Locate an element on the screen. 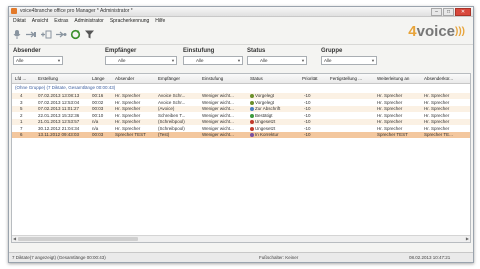 This screenshot has width=480, height=269. merge-icon is located at coordinates (61, 34).